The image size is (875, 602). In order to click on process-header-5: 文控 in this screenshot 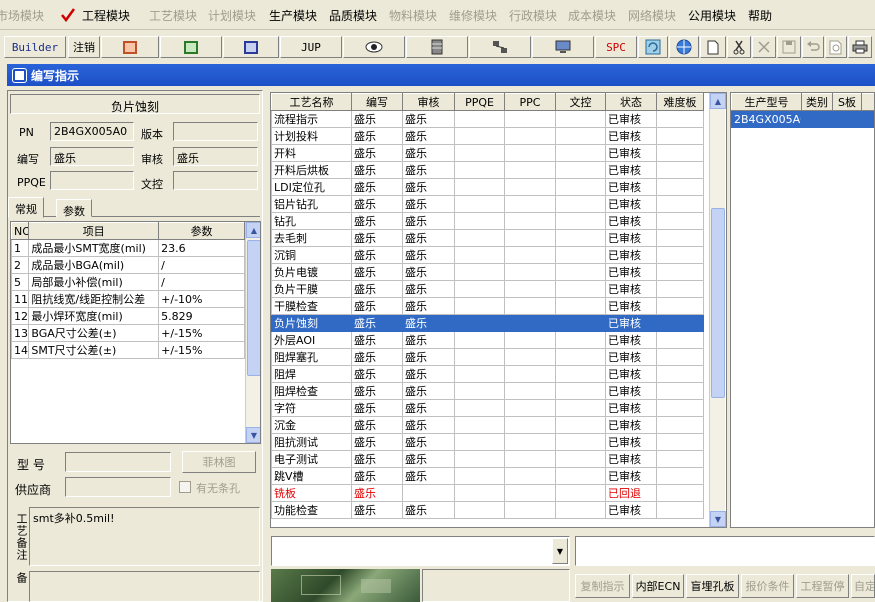, I will do `click(580, 102)`.